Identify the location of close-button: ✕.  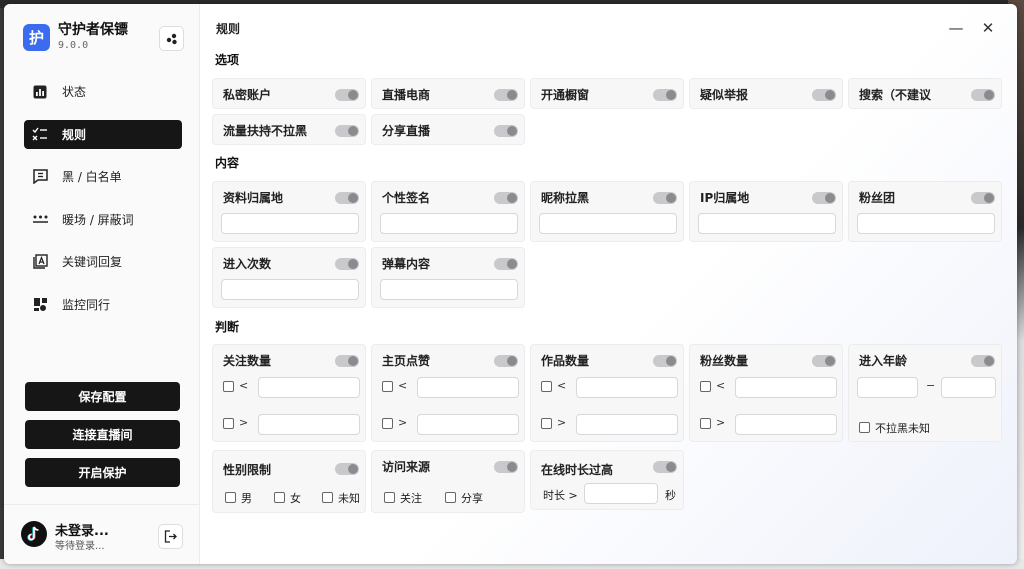
(988, 28).